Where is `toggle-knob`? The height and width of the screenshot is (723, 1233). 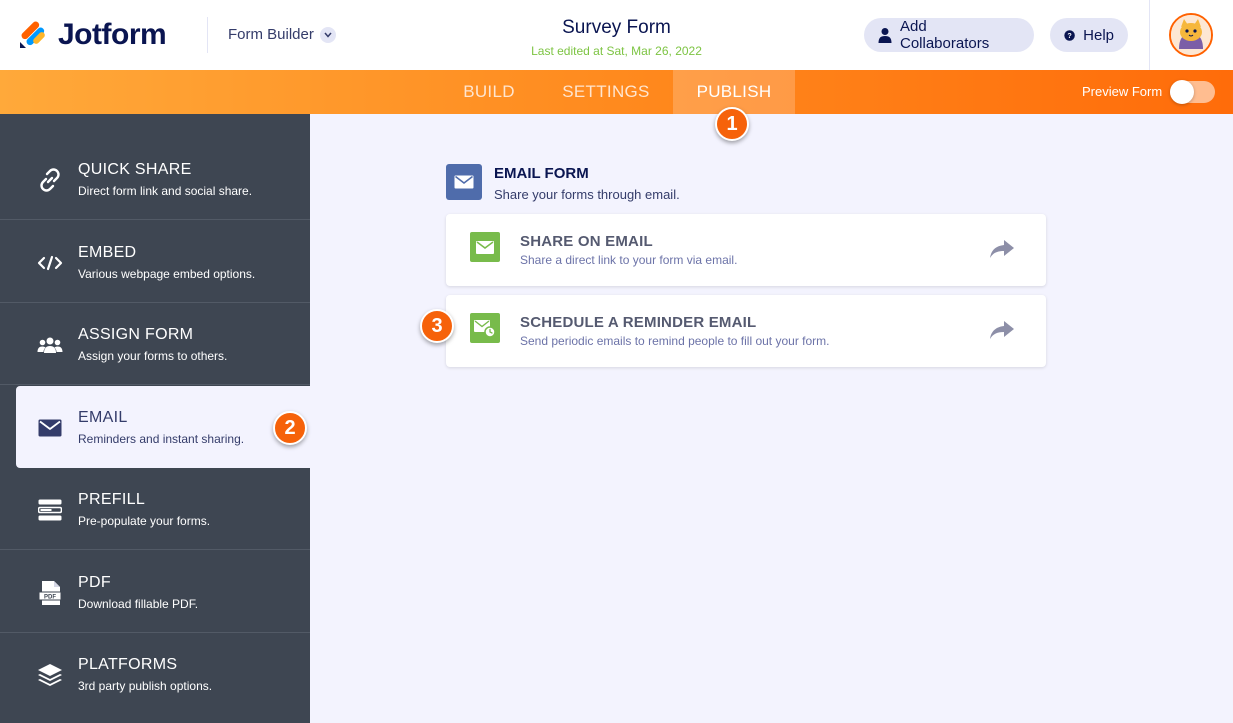 toggle-knob is located at coordinates (1182, 92).